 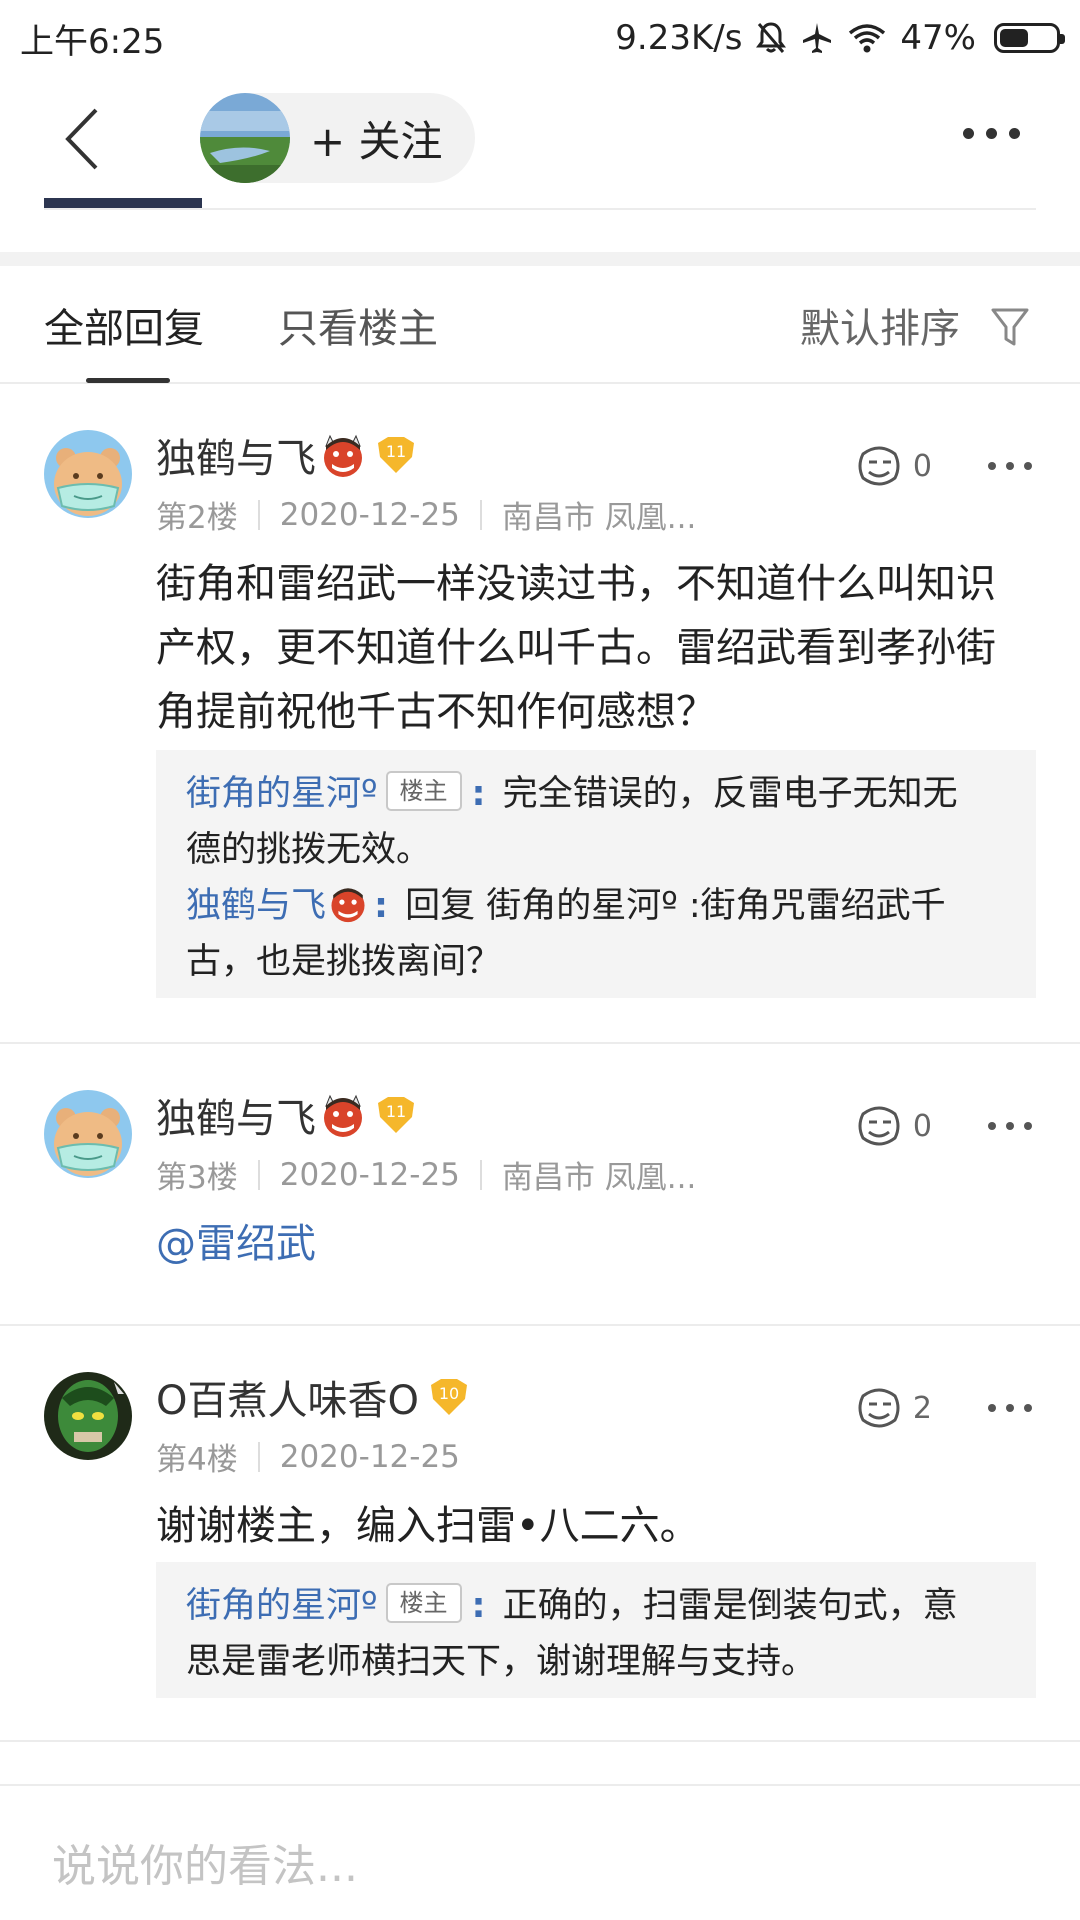 I want to click on follow-label: + 关注, so click(x=376, y=141).